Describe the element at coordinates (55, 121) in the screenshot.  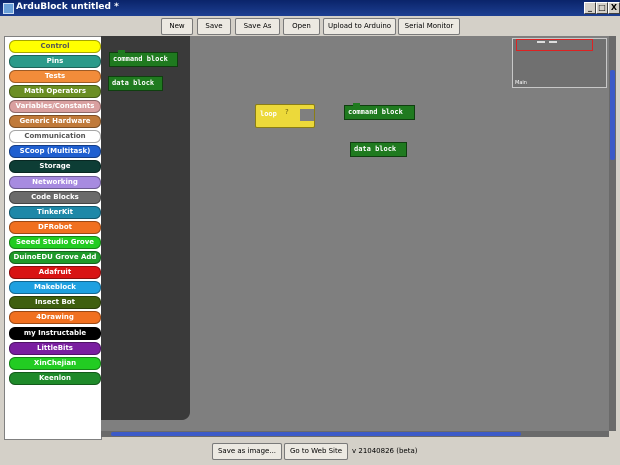
I see `category-generic-hardware: Generic Hardware` at that location.